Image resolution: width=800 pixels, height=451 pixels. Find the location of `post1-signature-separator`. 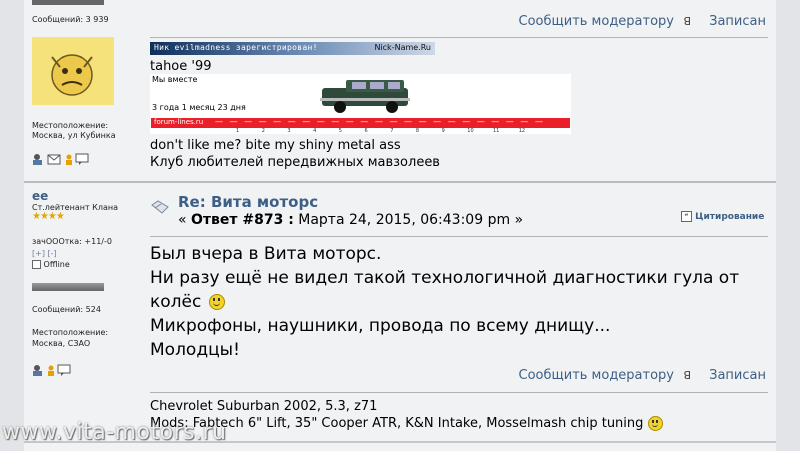

post1-signature-separator is located at coordinates (459, 37).